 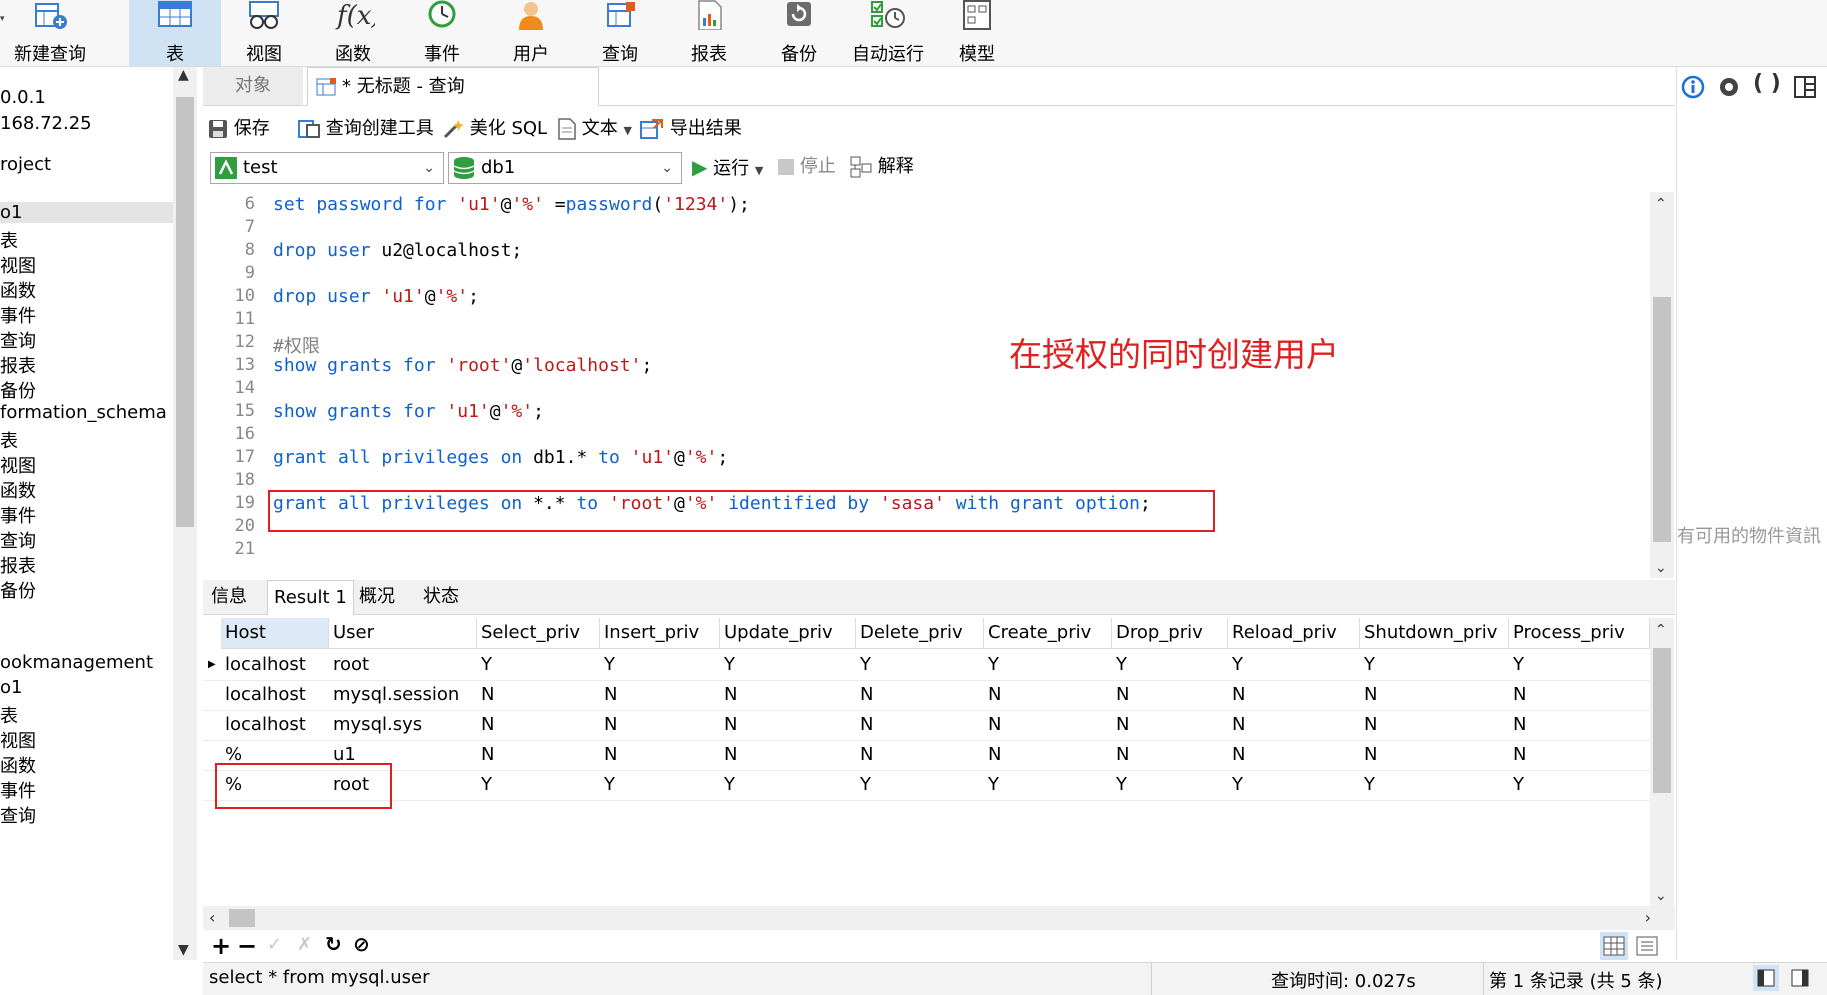 What do you see at coordinates (977, 33) in the screenshot?
I see `toolbar-model-button: 模型` at bounding box center [977, 33].